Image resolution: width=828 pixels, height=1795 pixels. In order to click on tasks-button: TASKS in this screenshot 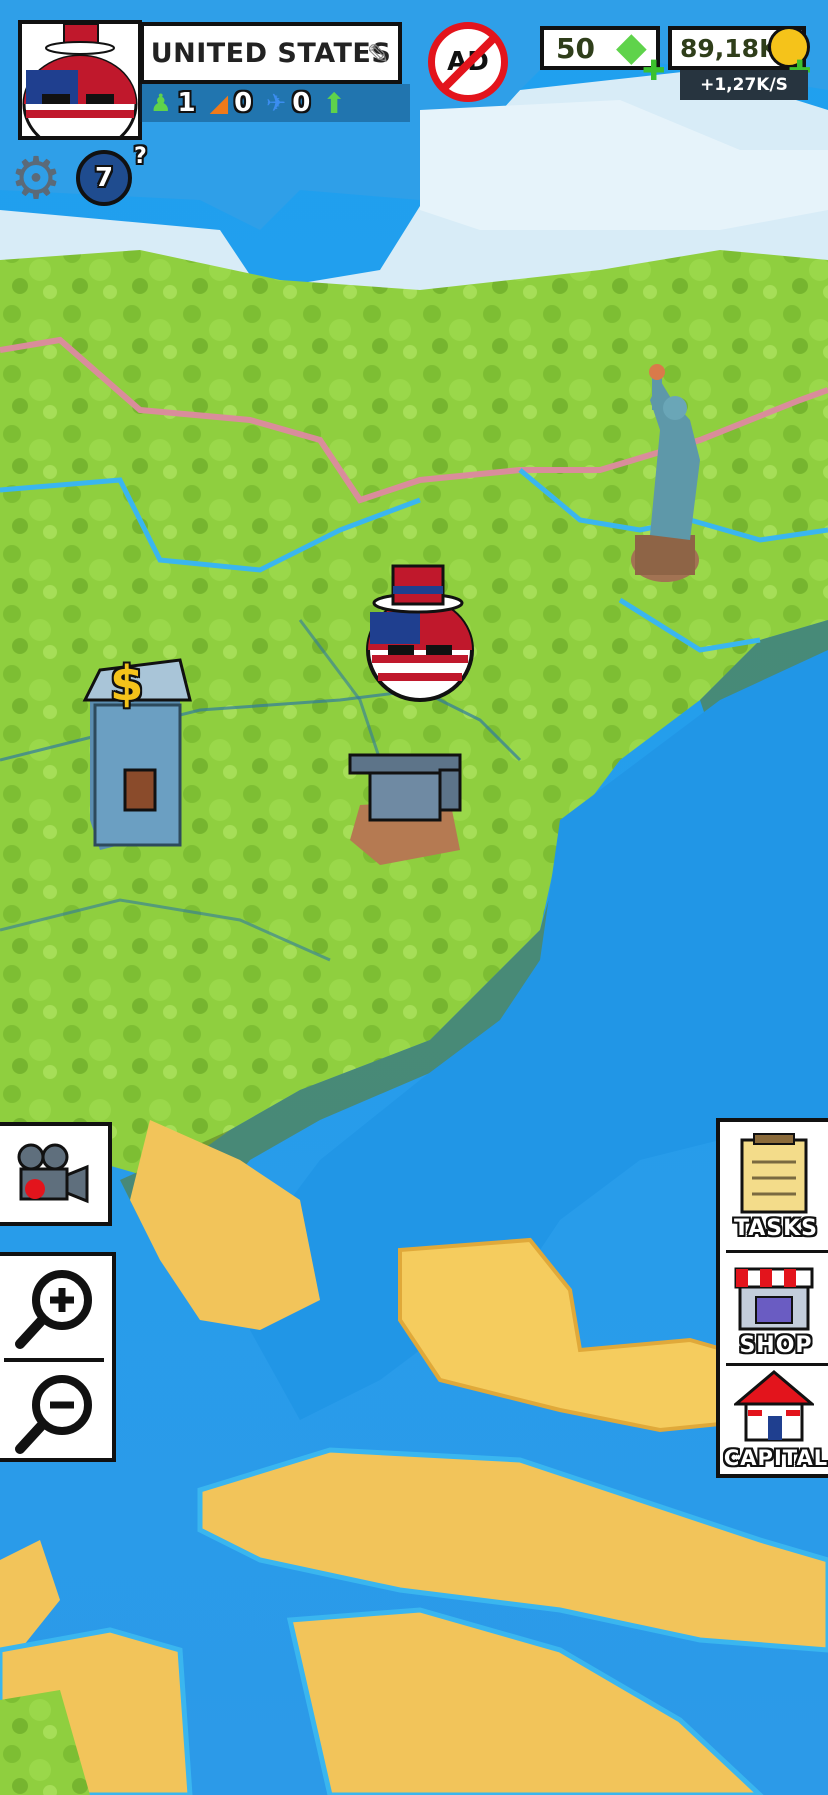, I will do `click(774, 1186)`.